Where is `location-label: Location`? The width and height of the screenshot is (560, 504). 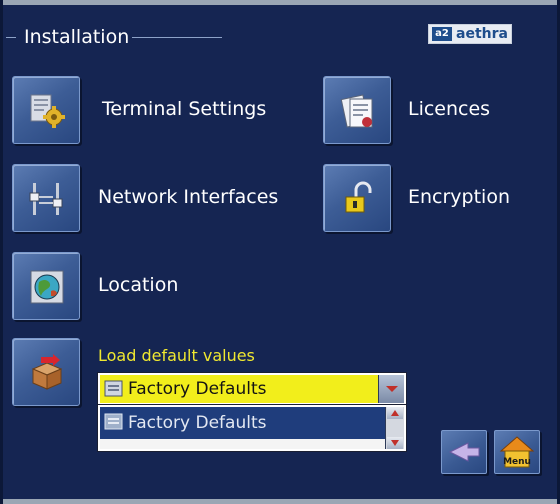 location-label: Location is located at coordinates (138, 285).